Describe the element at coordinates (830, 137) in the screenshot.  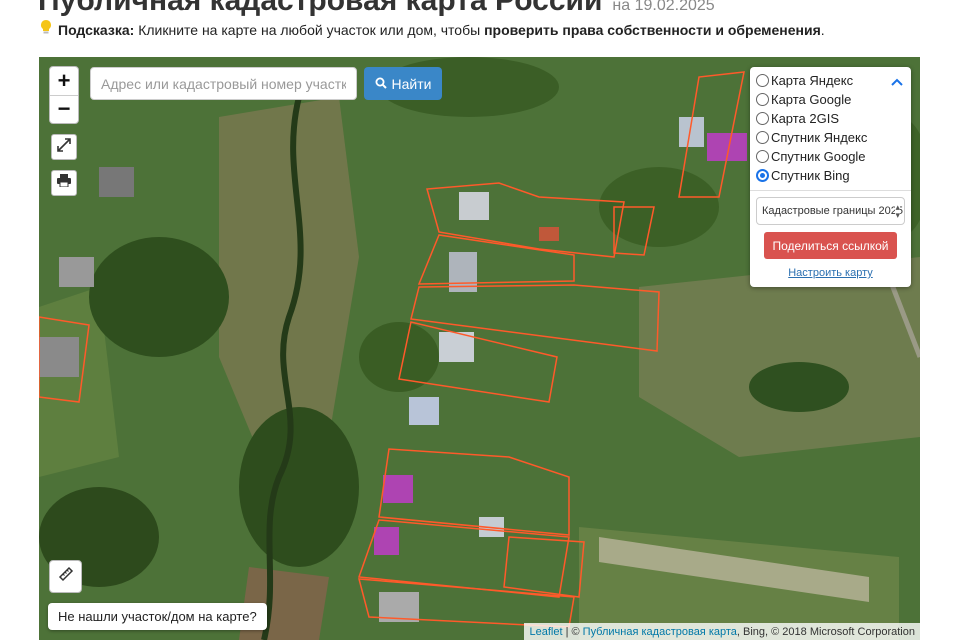
I see `layer-option-yandex-satellite: Спутник Яндекс` at that location.